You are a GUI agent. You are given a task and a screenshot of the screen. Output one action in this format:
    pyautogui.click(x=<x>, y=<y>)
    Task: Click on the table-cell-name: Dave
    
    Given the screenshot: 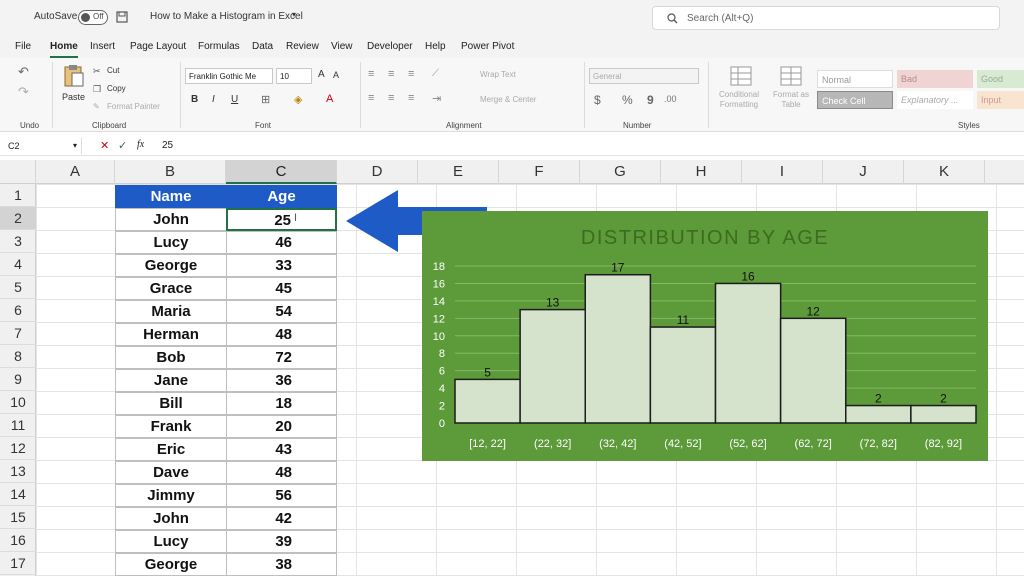 What is the action you would take?
    pyautogui.click(x=171, y=472)
    